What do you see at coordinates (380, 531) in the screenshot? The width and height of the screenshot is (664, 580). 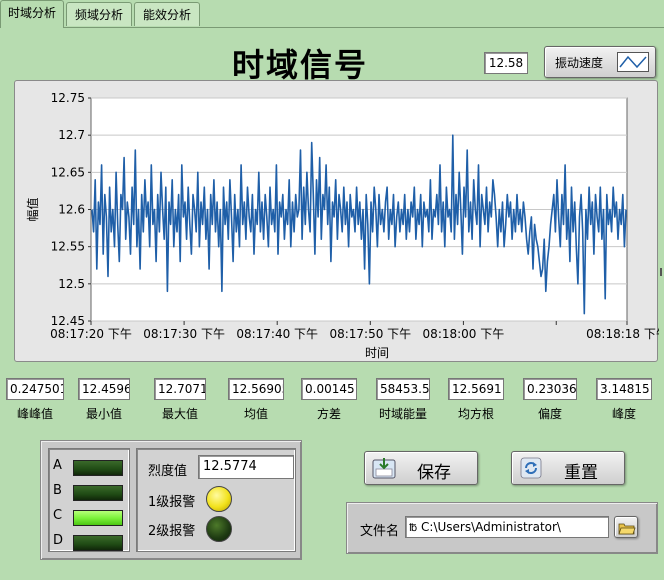 I see `file-name-label: 文件名` at bounding box center [380, 531].